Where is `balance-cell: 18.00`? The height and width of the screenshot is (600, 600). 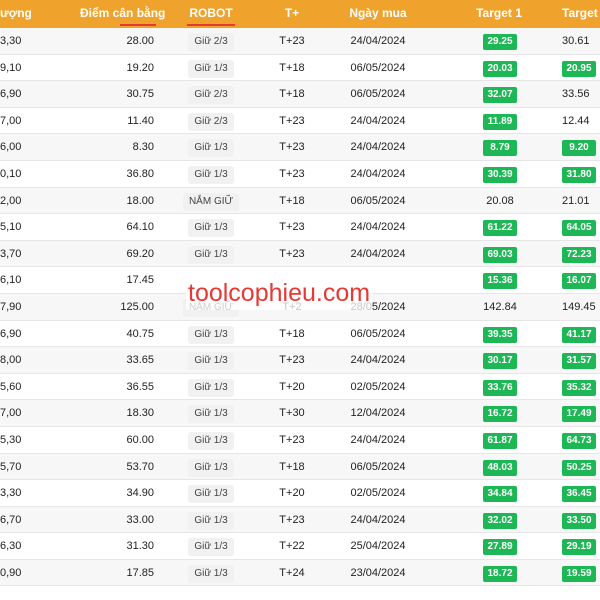
balance-cell: 18.00 is located at coordinates (140, 200).